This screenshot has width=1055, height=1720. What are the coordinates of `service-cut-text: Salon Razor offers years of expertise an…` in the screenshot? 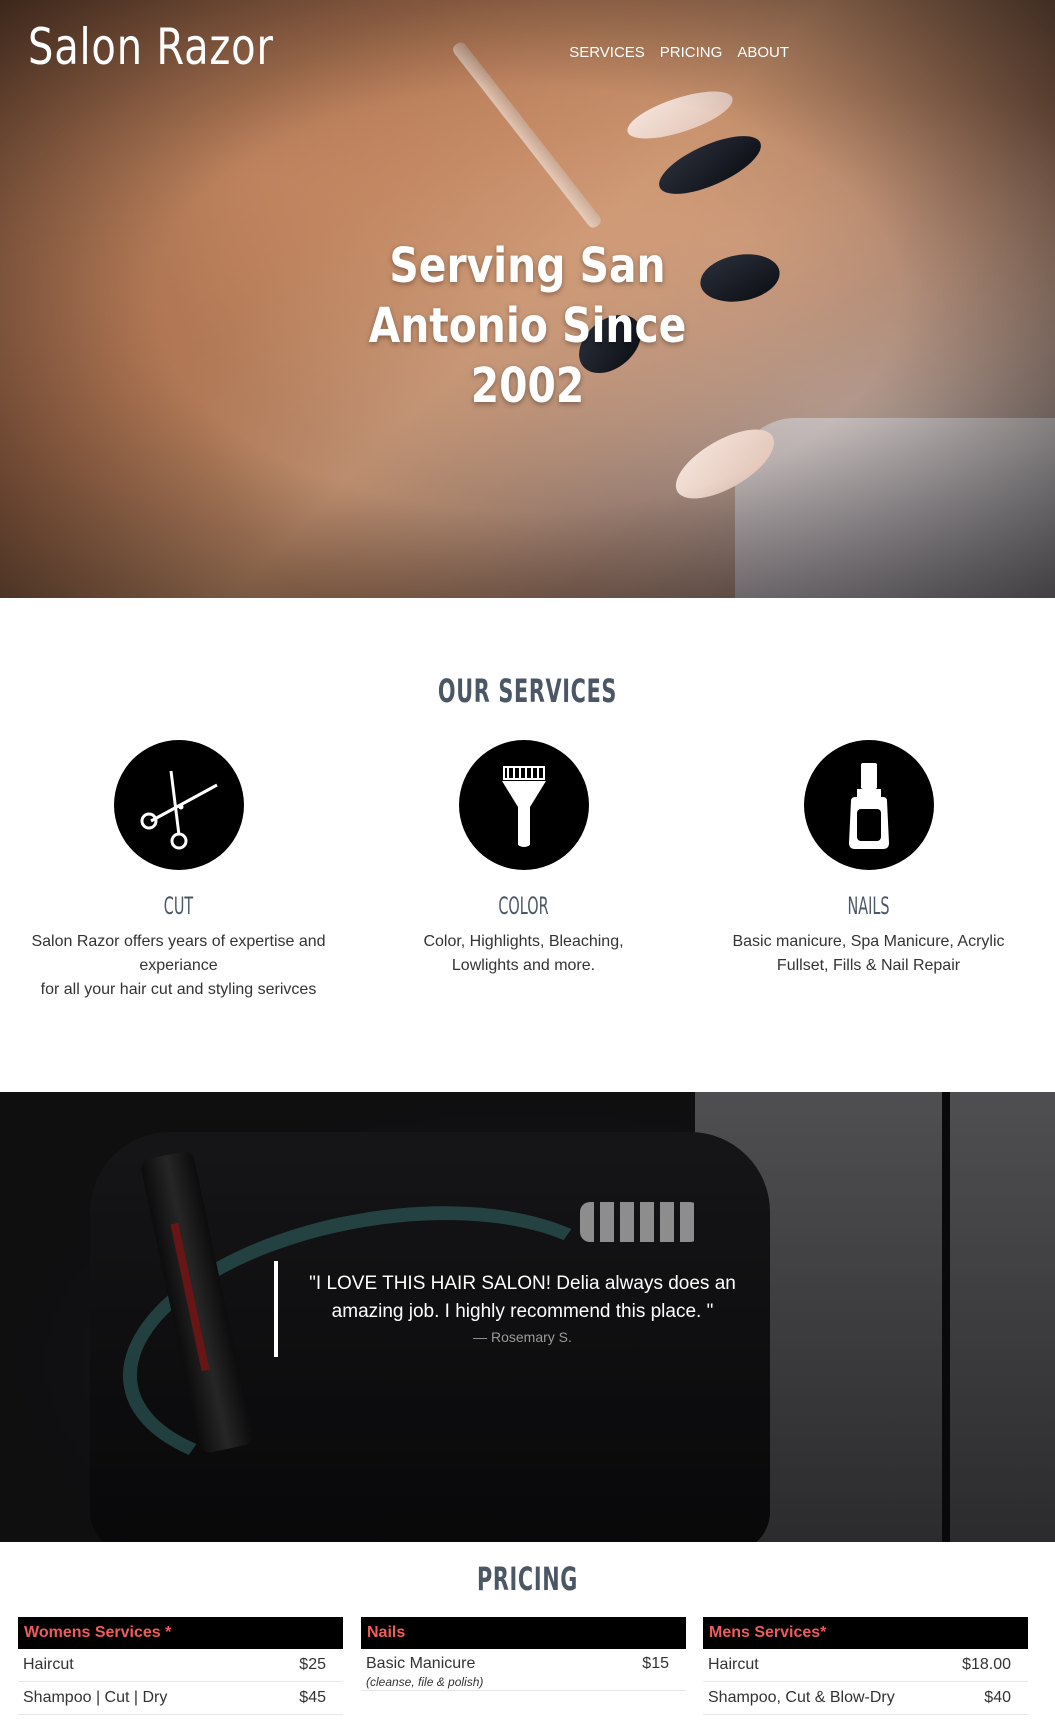 It's located at (178, 965).